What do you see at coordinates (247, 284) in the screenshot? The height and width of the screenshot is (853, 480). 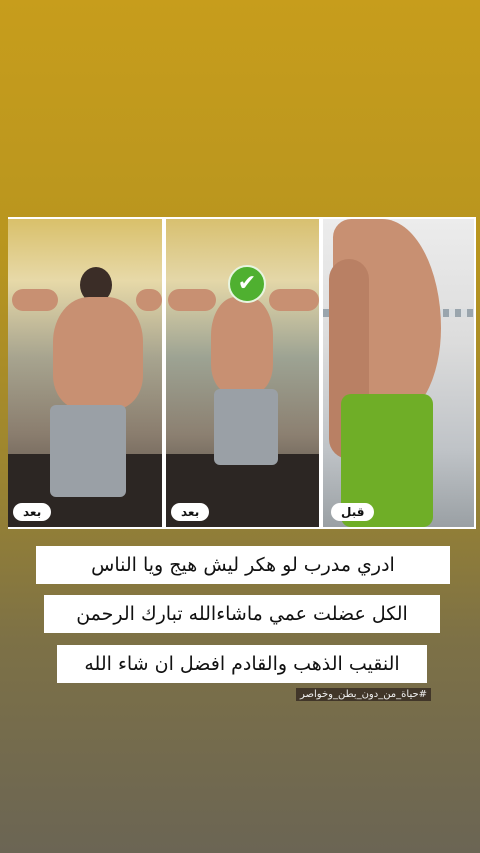 I see `checkmark-icon: ✔` at bounding box center [247, 284].